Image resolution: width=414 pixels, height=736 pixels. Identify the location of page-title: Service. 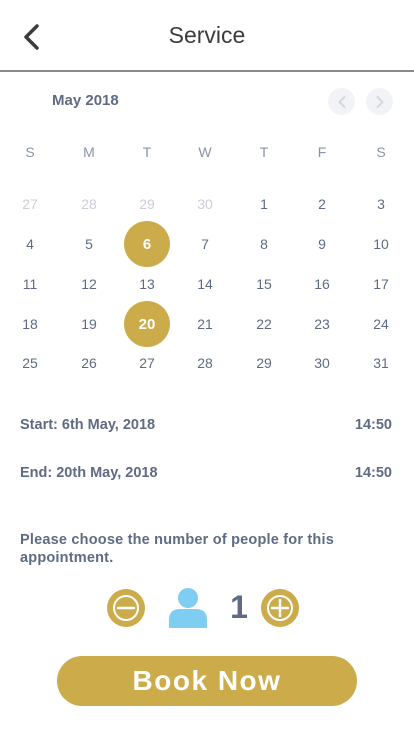
(207, 35).